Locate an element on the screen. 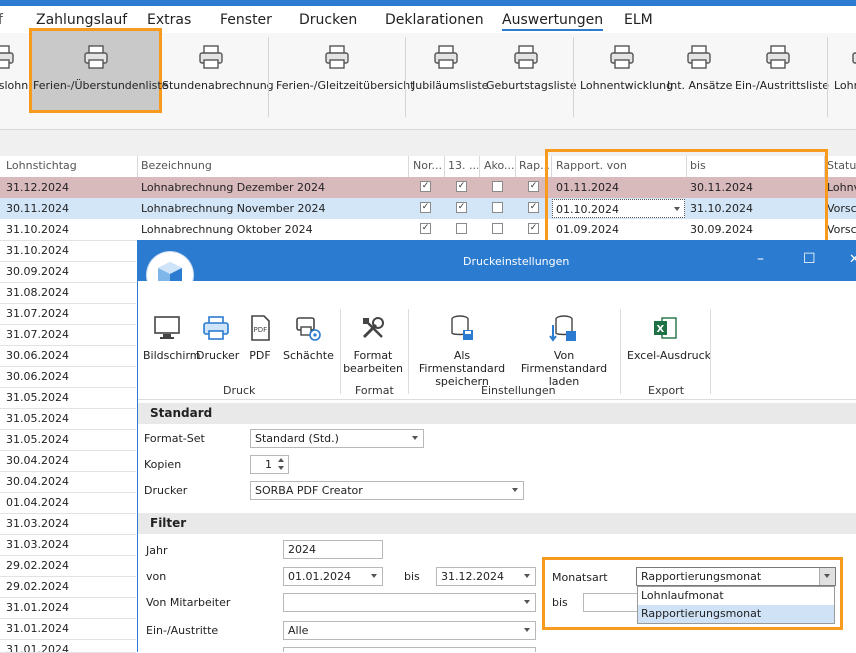 The image size is (856, 653). svg-text: X is located at coordinates (661, 329).